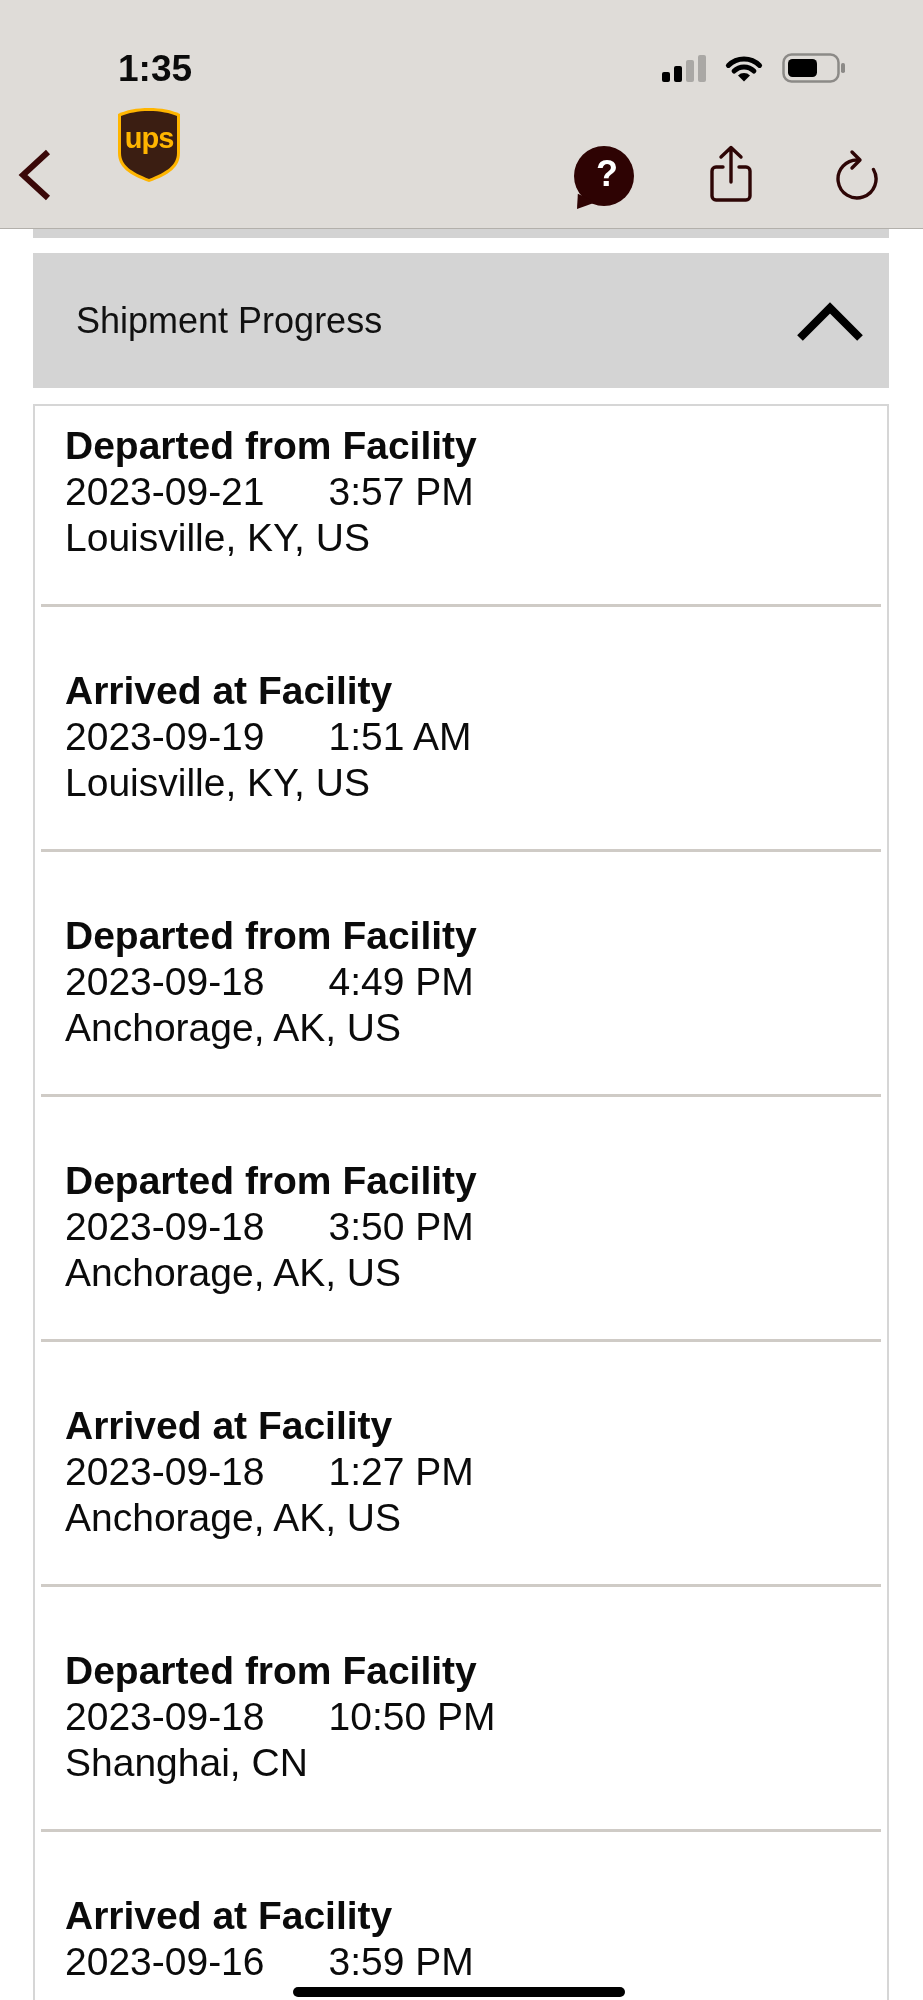 The height and width of the screenshot is (2000, 923). What do you see at coordinates (165, 1961) in the screenshot?
I see `event-date: 2023-09-16` at bounding box center [165, 1961].